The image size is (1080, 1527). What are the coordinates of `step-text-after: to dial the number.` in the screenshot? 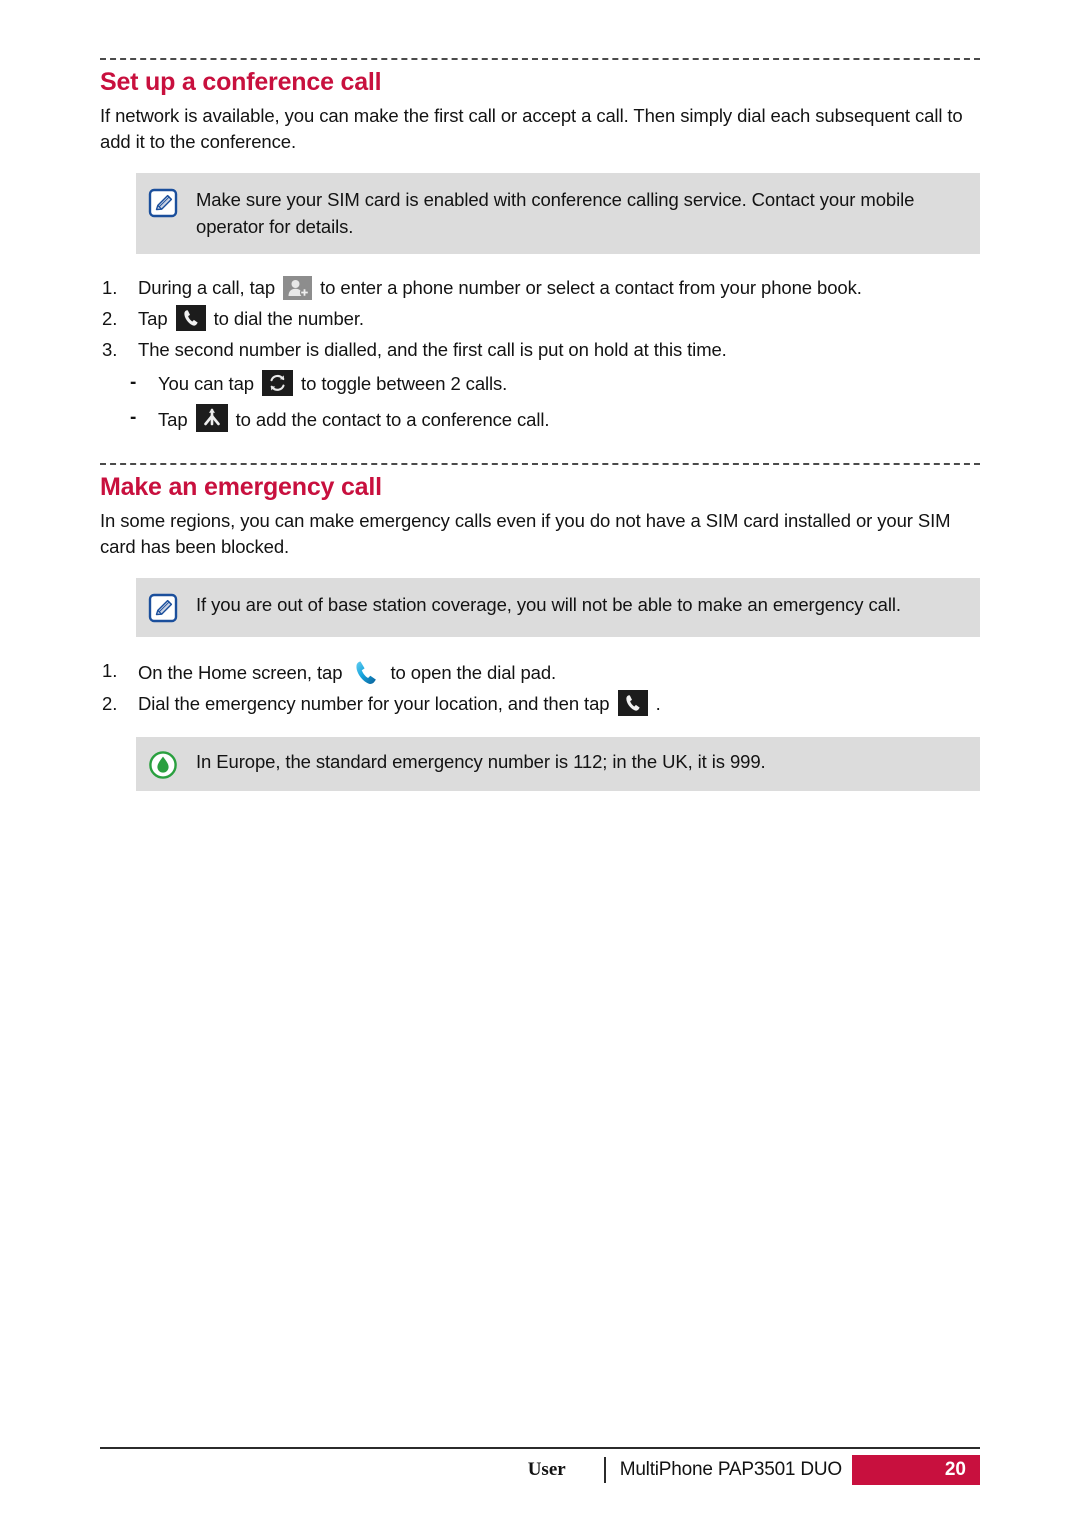 It's located at (288, 318).